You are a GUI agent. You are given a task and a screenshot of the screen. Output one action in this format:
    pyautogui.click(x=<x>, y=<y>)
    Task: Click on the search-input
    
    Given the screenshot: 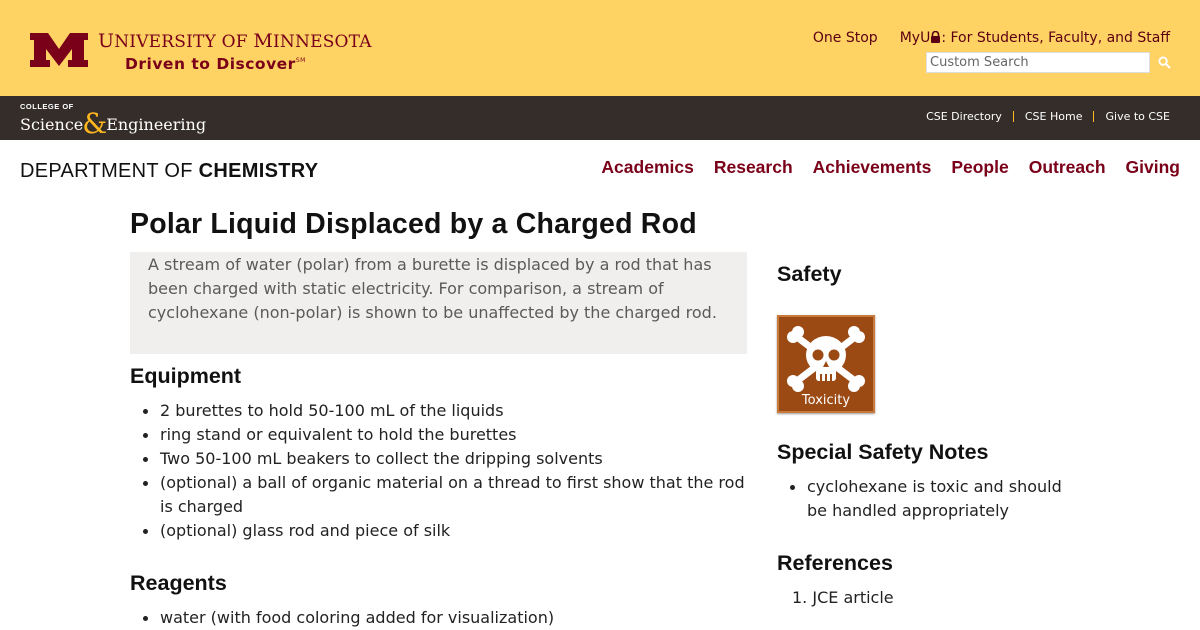 What is the action you would take?
    pyautogui.click(x=1038, y=62)
    